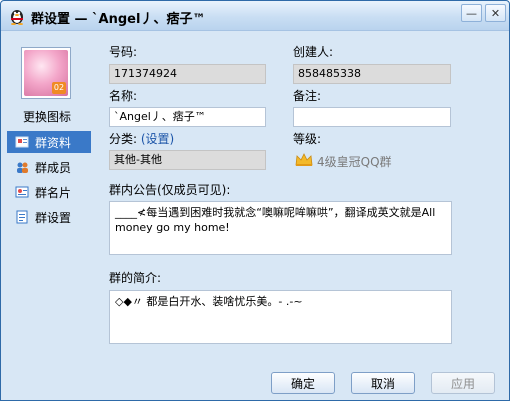  I want to click on intro-textarea: ◇◆〃 都是白开水、装啥忧乐美。- .-~, so click(280, 317).